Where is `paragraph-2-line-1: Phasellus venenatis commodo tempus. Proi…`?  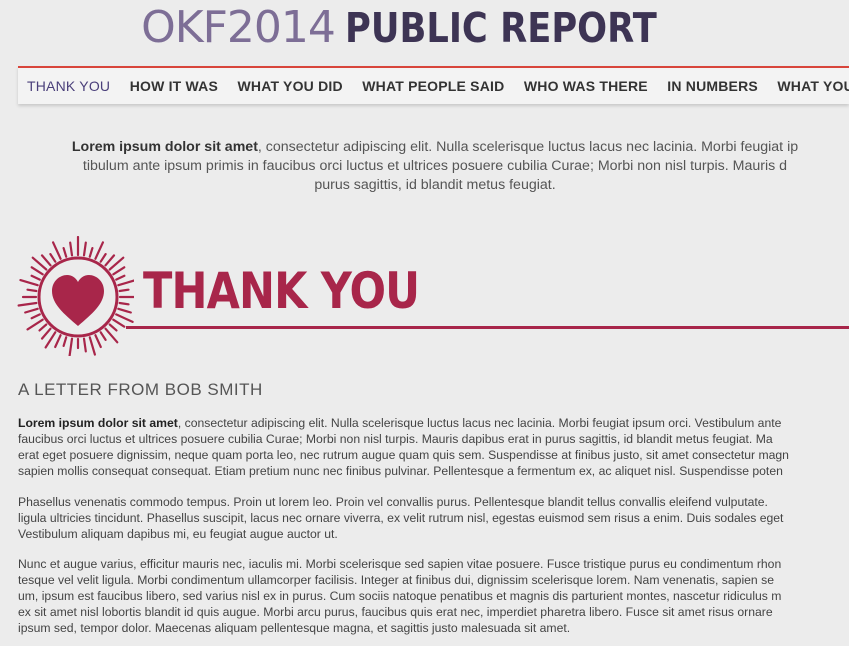 paragraph-2-line-1: Phasellus venenatis commodo tempus. Proi… is located at coordinates (393, 502).